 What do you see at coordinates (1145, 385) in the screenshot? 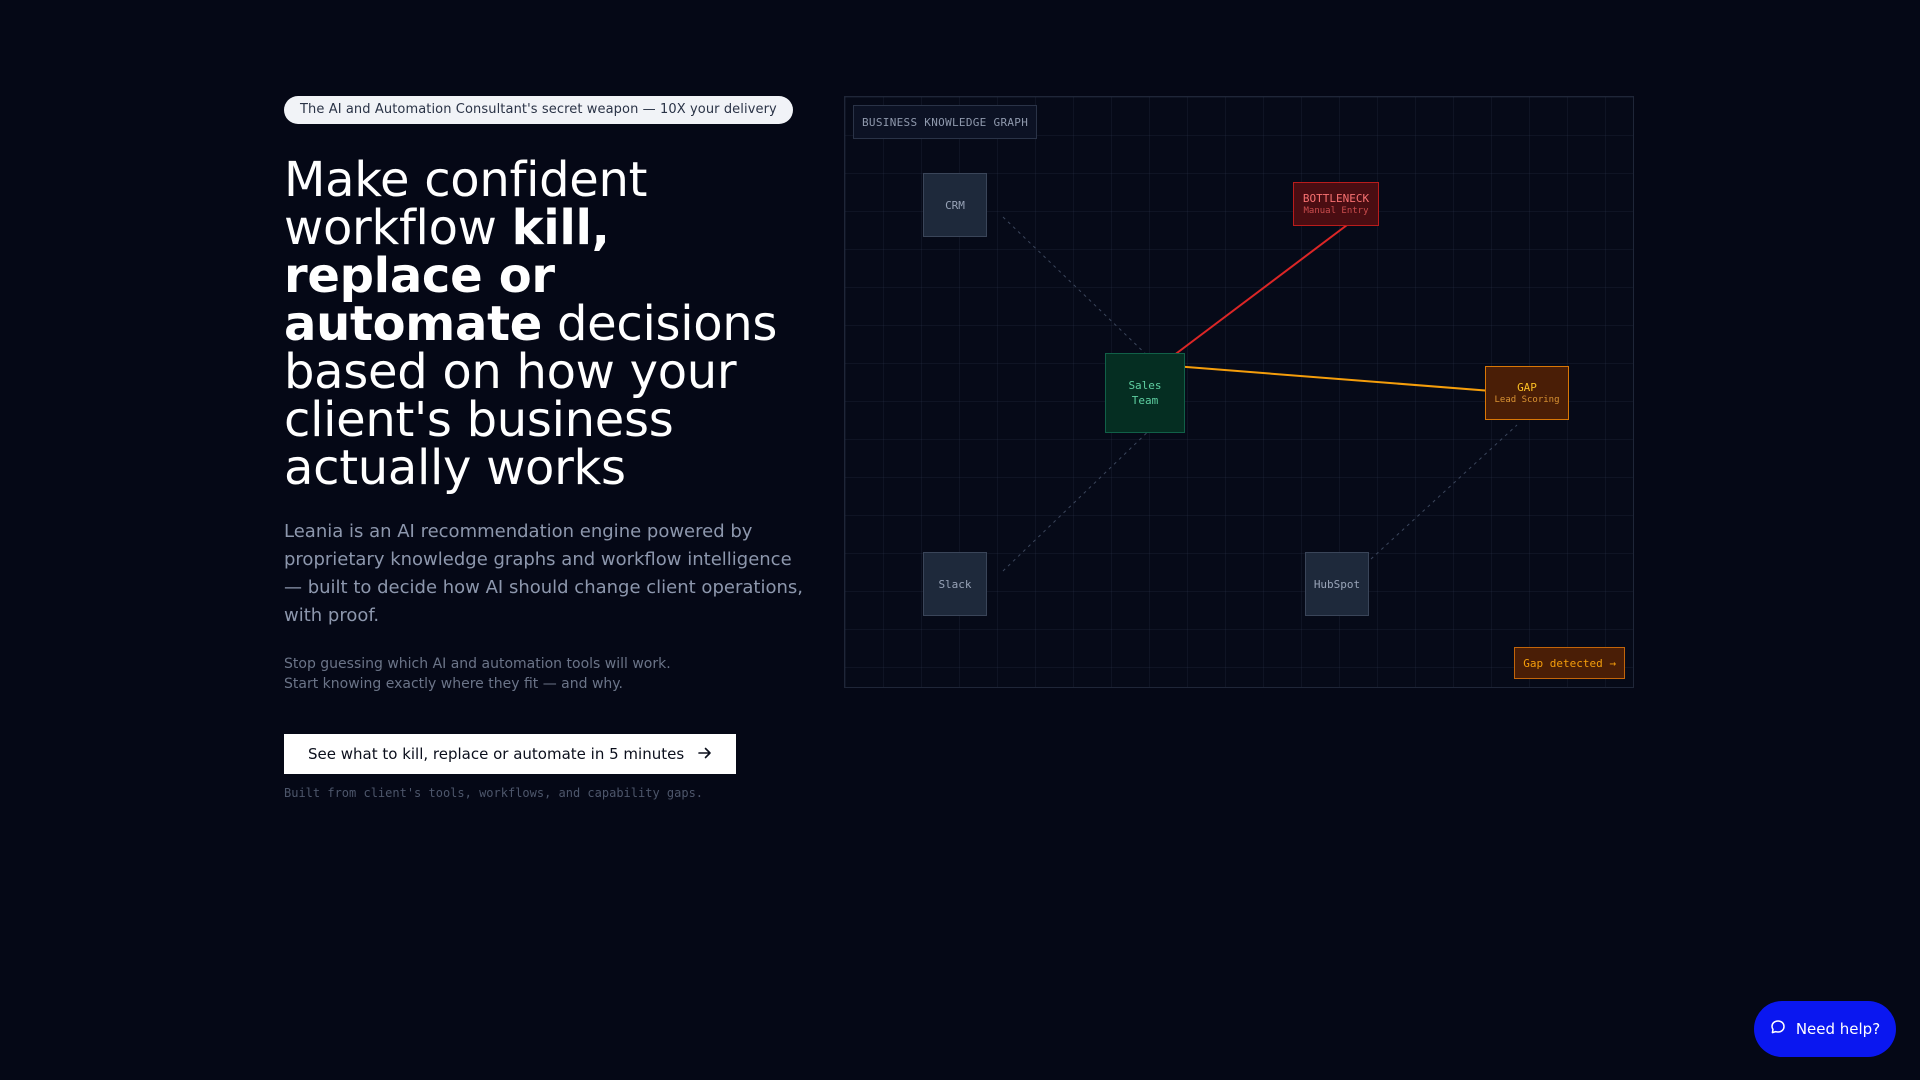
I see `node-sales-line-1: Sales` at bounding box center [1145, 385].